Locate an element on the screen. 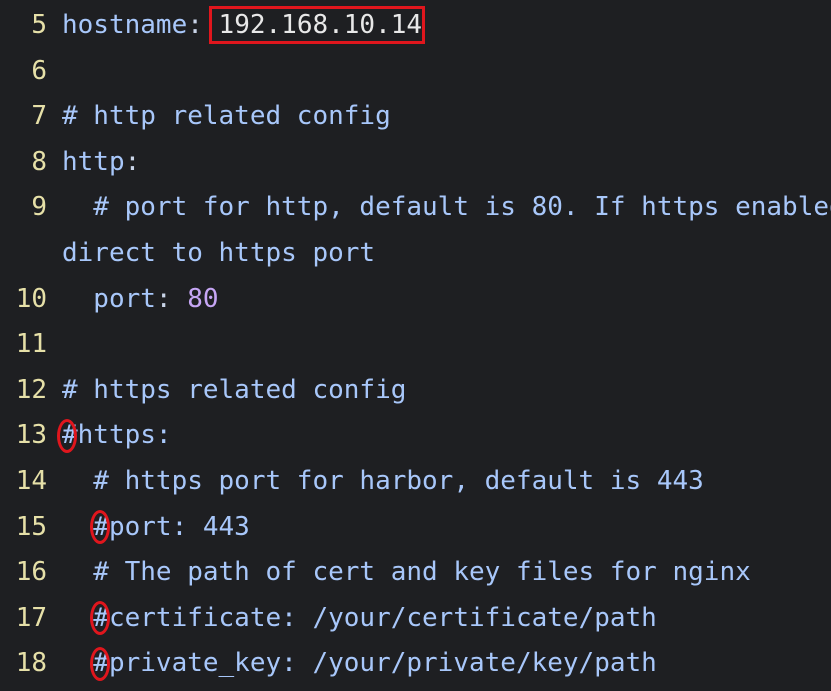  code-token: # https related config is located at coordinates (234, 389).